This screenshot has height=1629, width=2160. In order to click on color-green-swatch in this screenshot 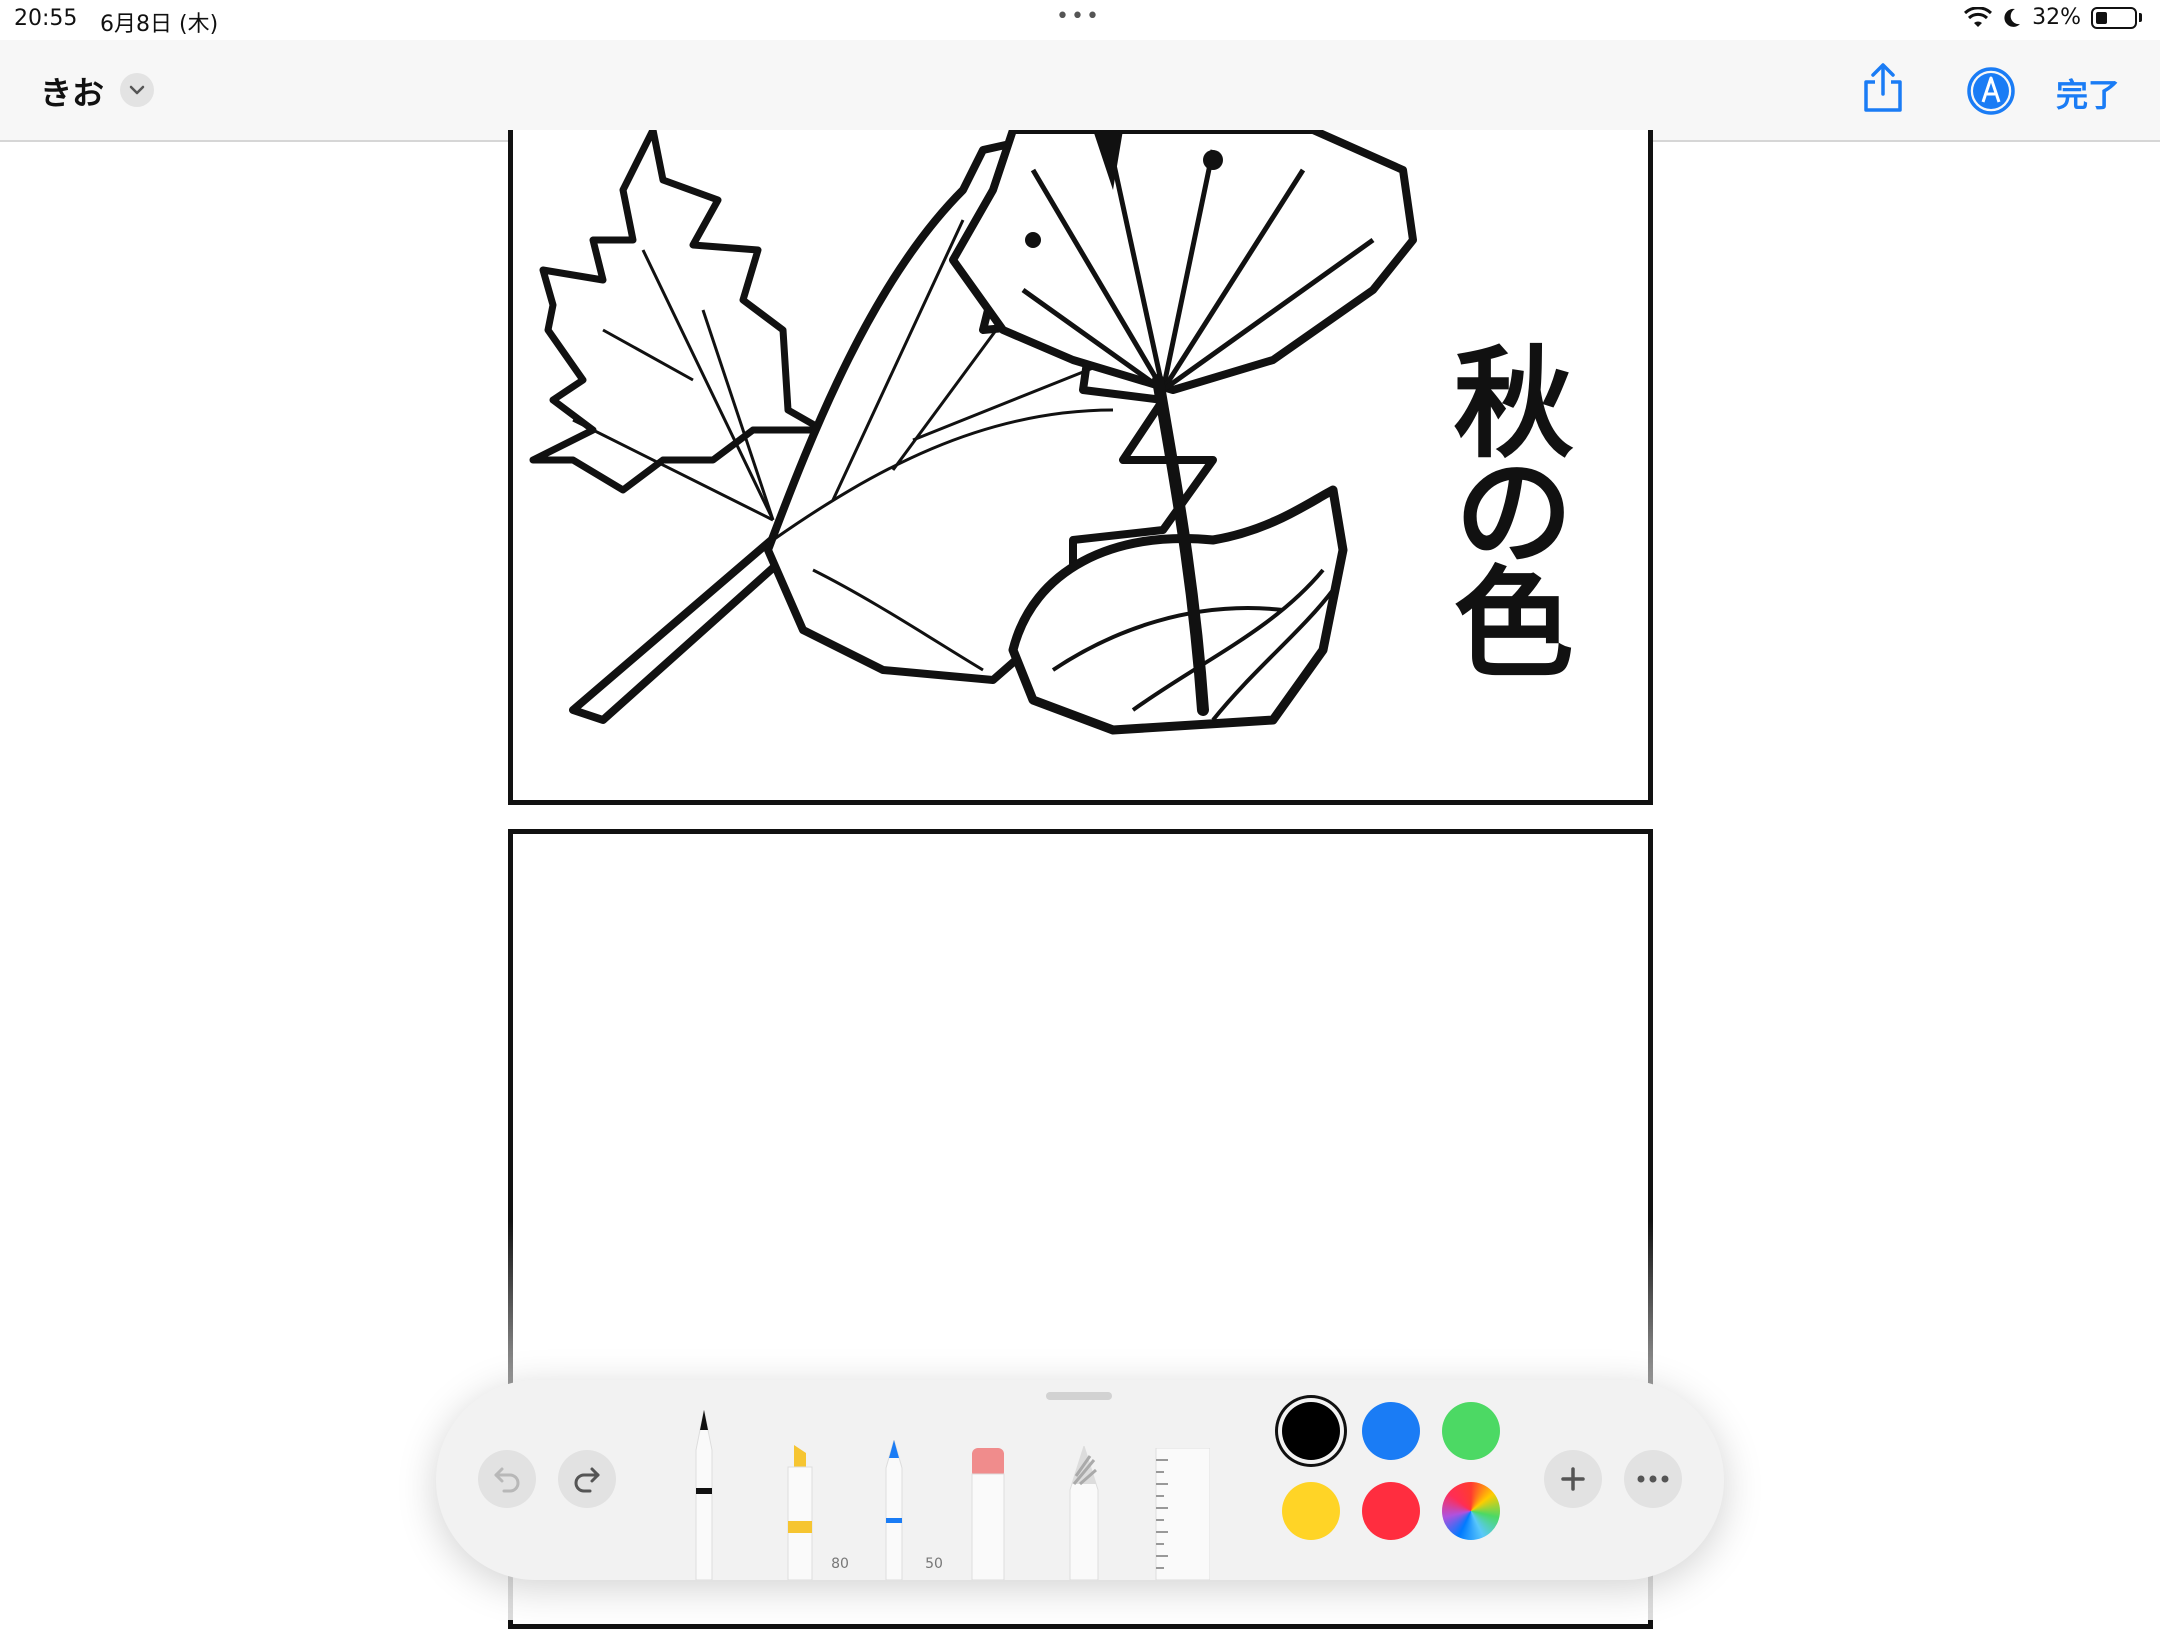, I will do `click(1471, 1431)`.